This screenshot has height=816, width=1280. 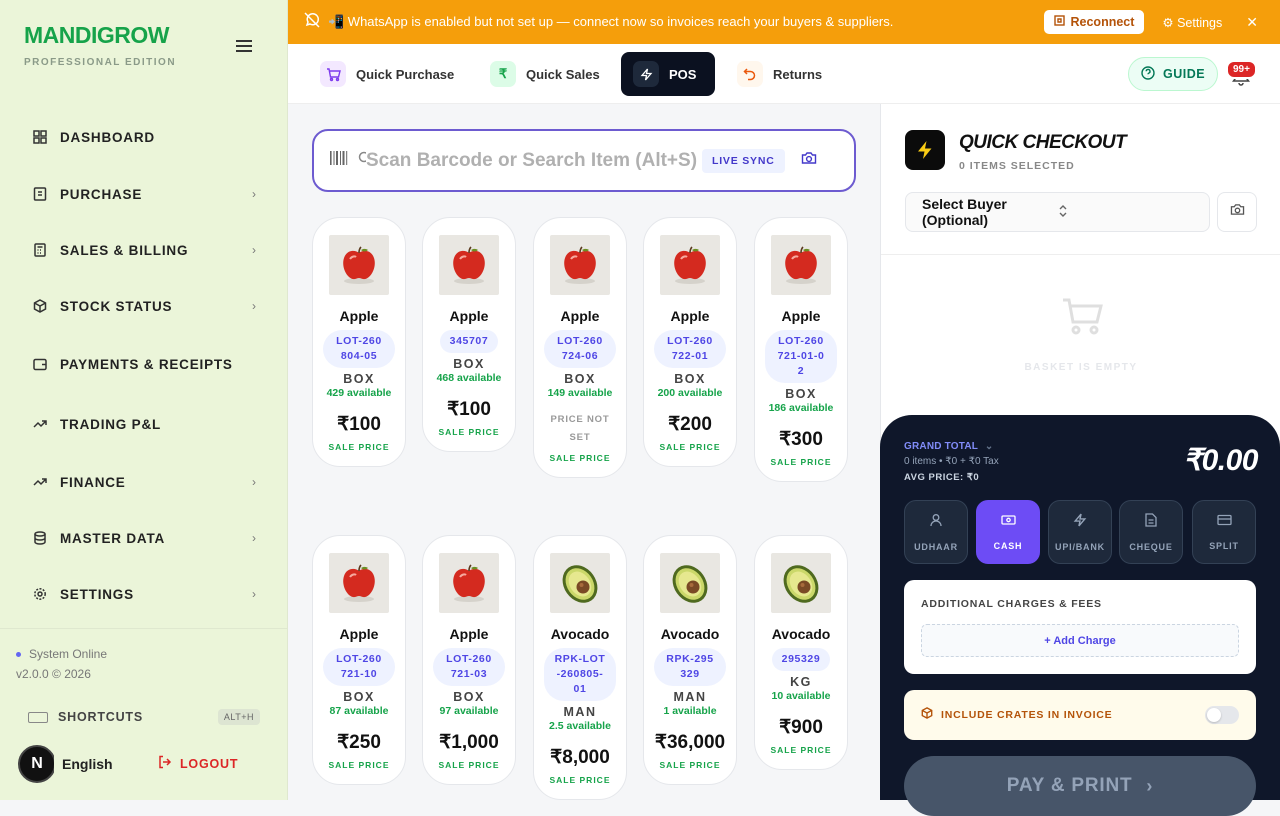 What do you see at coordinates (1008, 522) in the screenshot?
I see `cash-icon` at bounding box center [1008, 522].